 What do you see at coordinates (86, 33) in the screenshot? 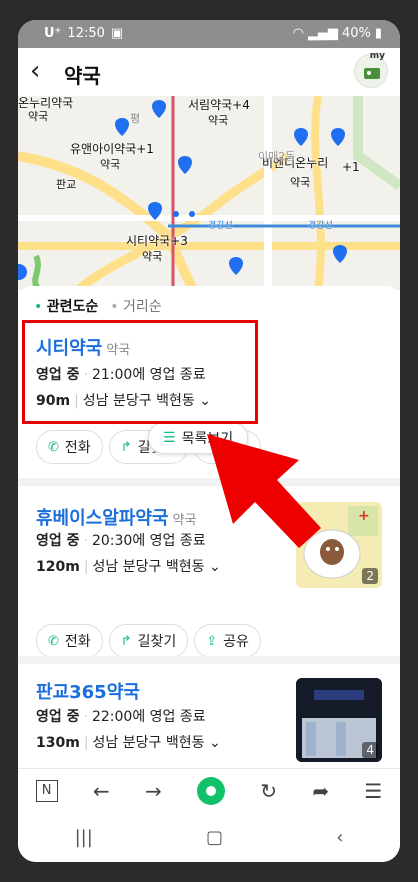
I see `status-time: 12:50` at bounding box center [86, 33].